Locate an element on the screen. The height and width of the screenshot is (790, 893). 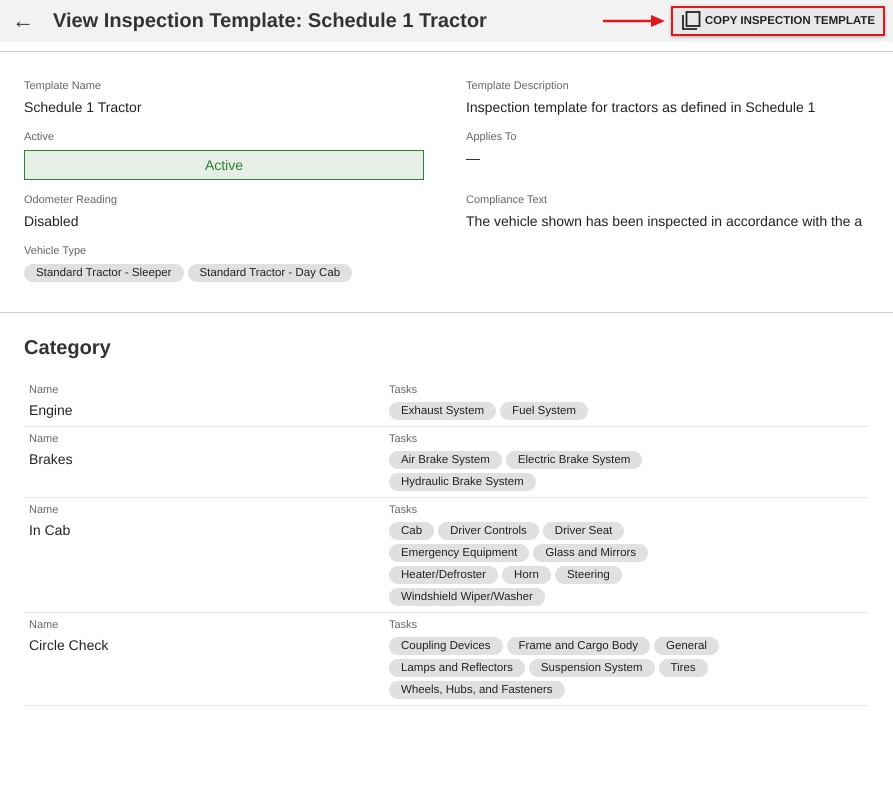
field-label: Template Description is located at coordinates (518, 86).